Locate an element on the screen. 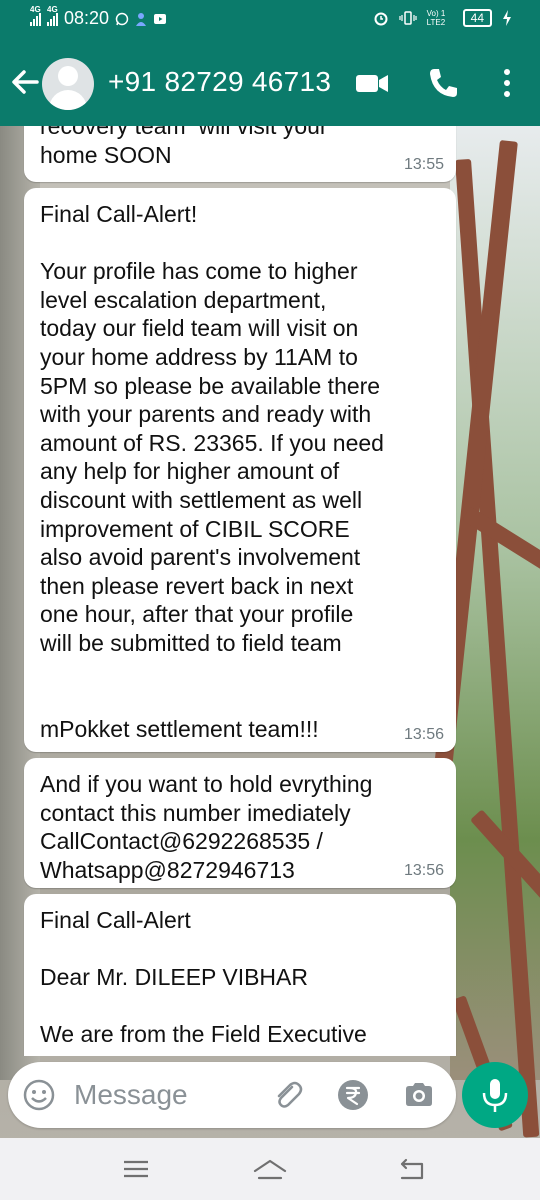  system-nav-bar is located at coordinates (270, 1169).